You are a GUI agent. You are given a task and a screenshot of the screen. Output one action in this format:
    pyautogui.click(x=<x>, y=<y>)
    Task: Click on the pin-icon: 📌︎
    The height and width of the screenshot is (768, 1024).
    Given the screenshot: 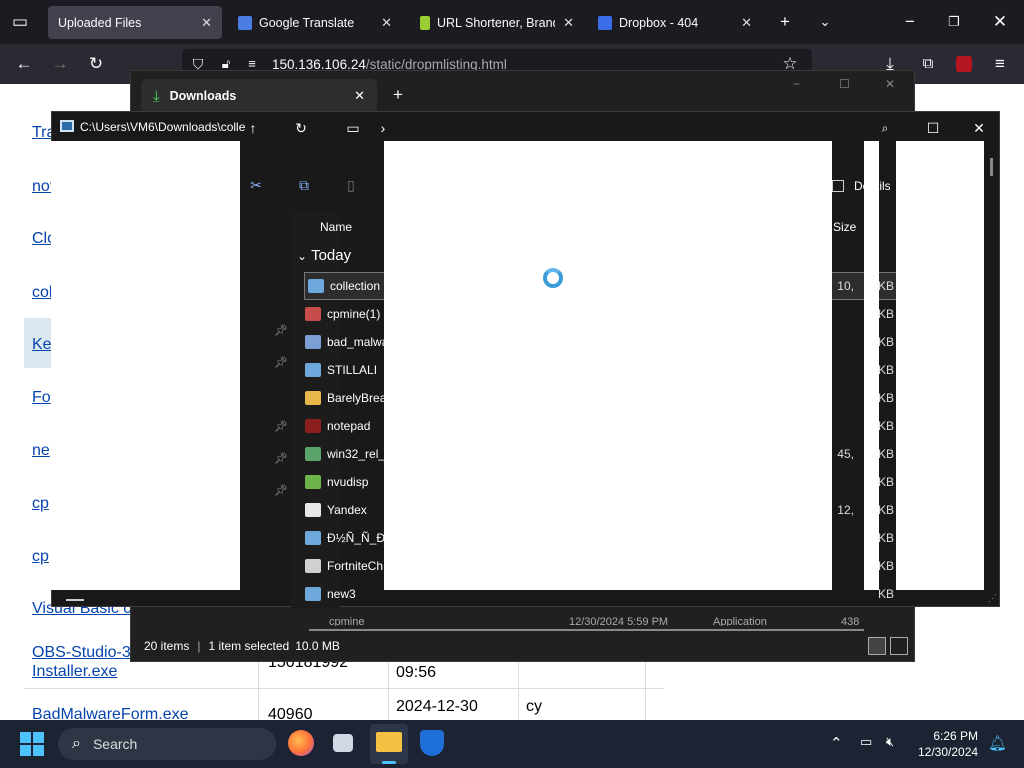 What is the action you would take?
    pyautogui.click(x=281, y=363)
    